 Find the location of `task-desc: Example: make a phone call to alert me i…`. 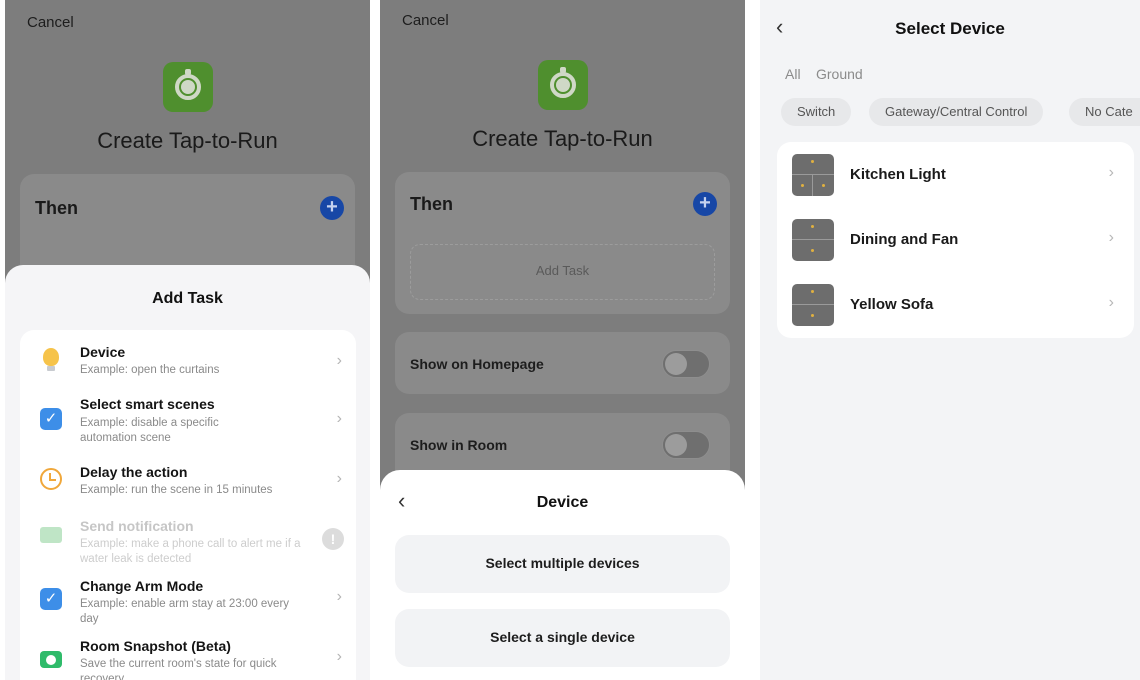

task-desc: Example: make a phone call to alert me i… is located at coordinates (190, 551).